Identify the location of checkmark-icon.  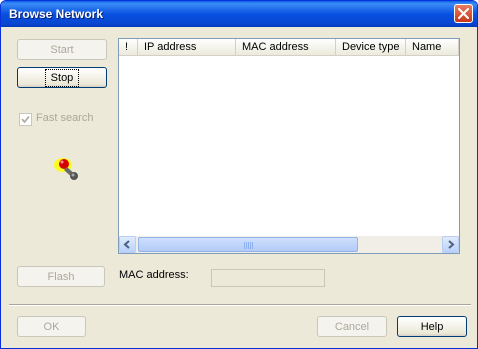
(25, 119).